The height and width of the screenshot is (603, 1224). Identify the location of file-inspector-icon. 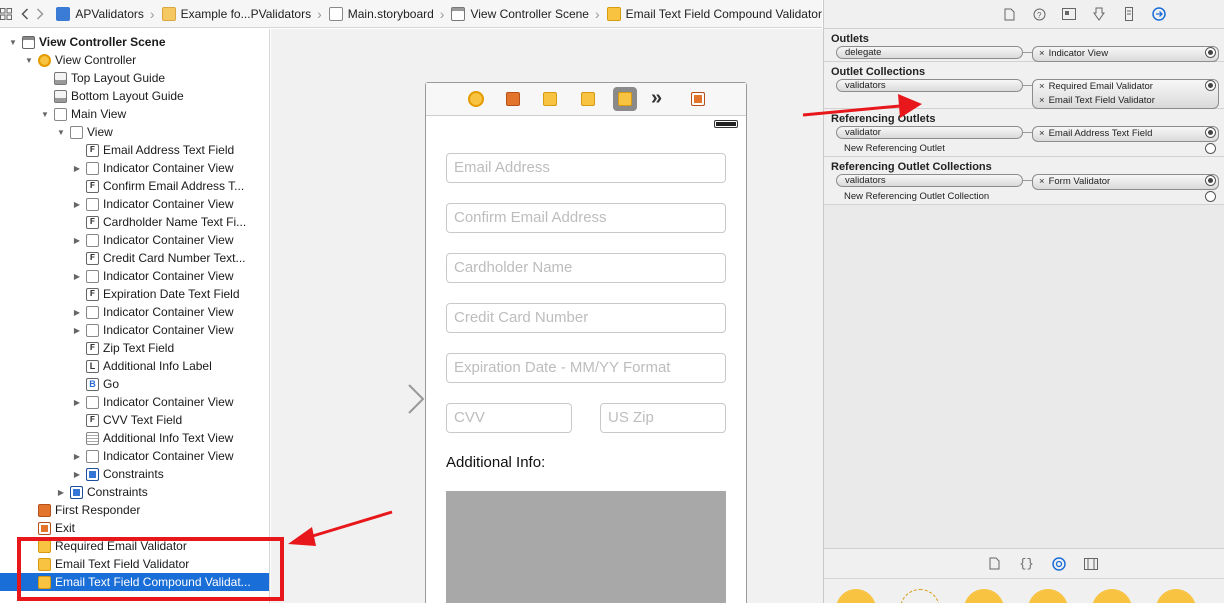
(1009, 14).